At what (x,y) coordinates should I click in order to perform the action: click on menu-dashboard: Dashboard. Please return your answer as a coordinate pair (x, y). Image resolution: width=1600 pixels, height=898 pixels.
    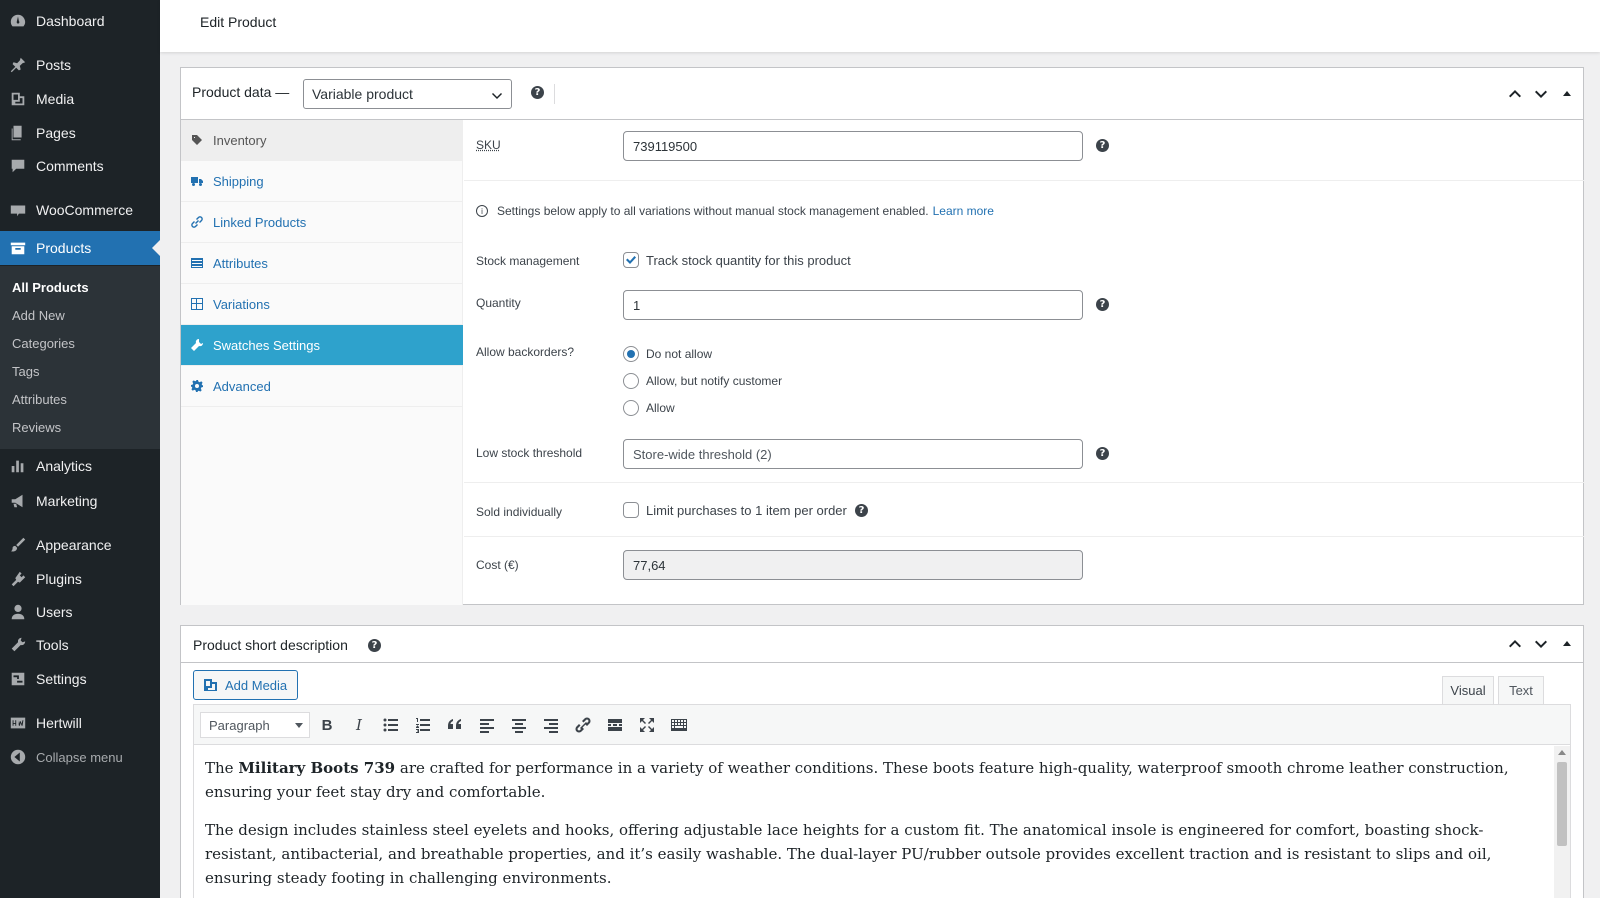
    Looking at the image, I should click on (80, 21).